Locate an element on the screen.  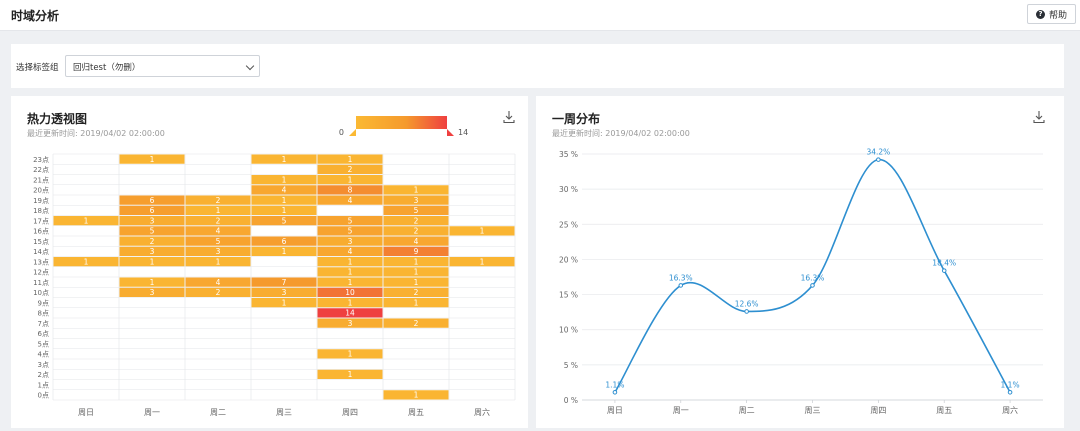
x-tick-label: 周六 is located at coordinates (1010, 410).